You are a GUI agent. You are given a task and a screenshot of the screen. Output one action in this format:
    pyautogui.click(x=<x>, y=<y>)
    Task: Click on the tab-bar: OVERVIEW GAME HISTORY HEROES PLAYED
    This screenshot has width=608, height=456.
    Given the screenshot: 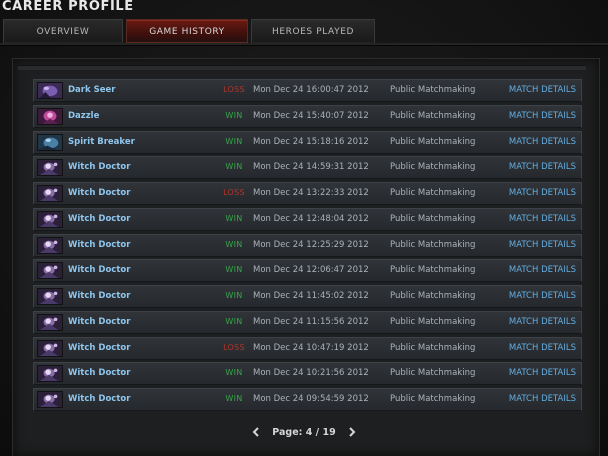 What is the action you would take?
    pyautogui.click(x=189, y=31)
    